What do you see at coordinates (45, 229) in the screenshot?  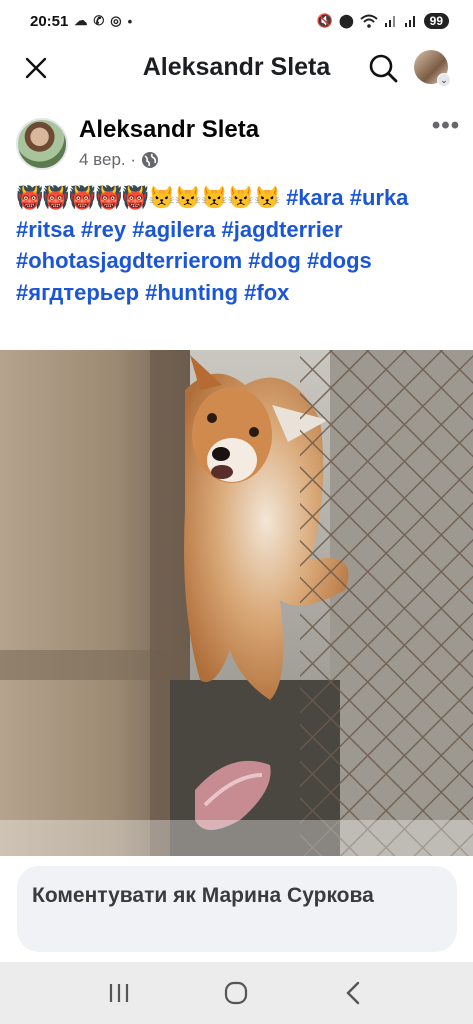 I see `hashtag-link: #ritsa` at bounding box center [45, 229].